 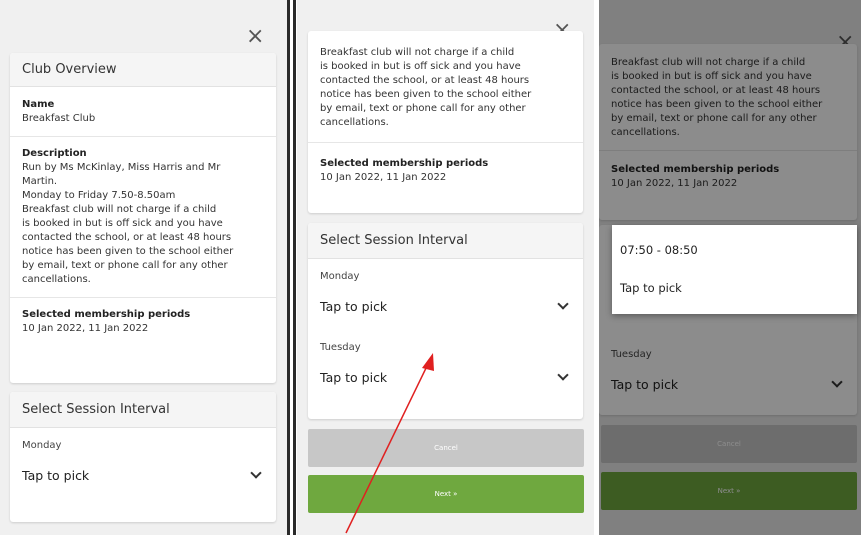 What do you see at coordinates (428, 362) in the screenshot?
I see `arrow-head` at bounding box center [428, 362].